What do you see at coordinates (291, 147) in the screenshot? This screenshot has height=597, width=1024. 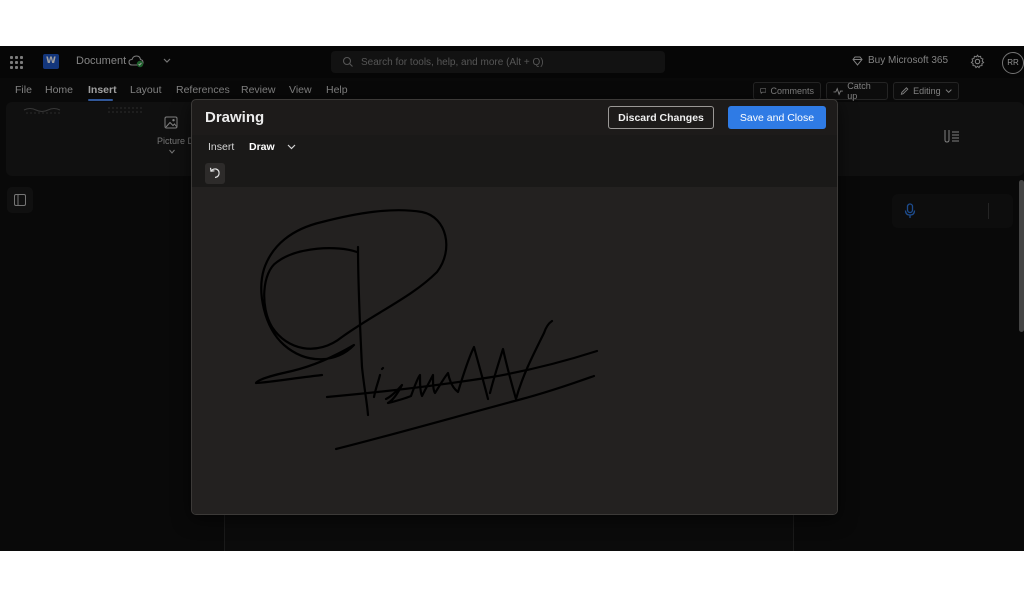 I see `chevron-down-icon` at bounding box center [291, 147].